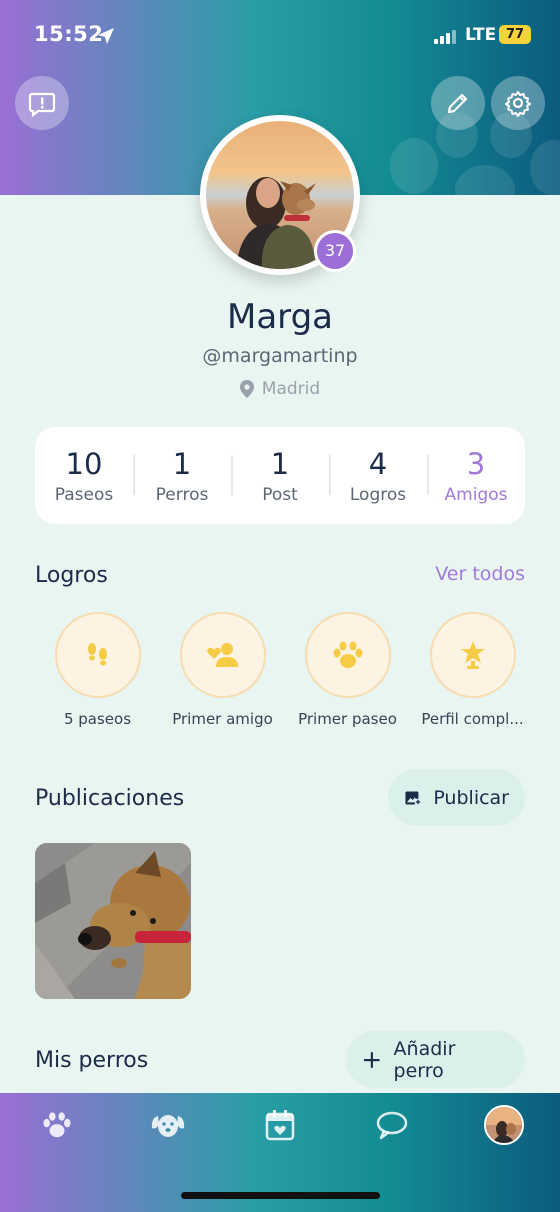 This screenshot has height=1212, width=560. I want to click on stat-label: Perros, so click(182, 494).